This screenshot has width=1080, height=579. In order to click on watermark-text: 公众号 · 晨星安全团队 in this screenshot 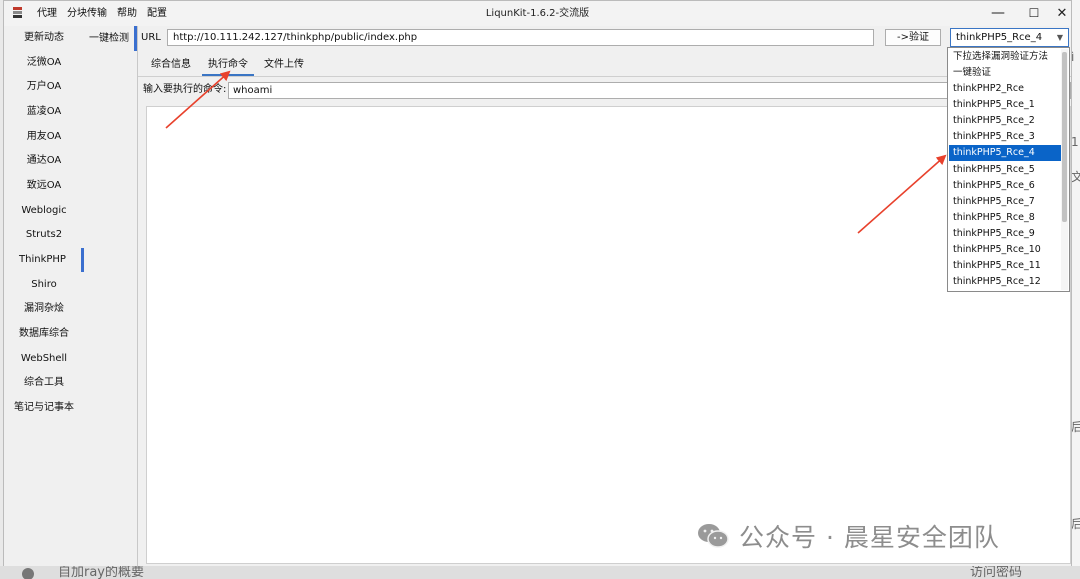, I will do `click(869, 537)`.